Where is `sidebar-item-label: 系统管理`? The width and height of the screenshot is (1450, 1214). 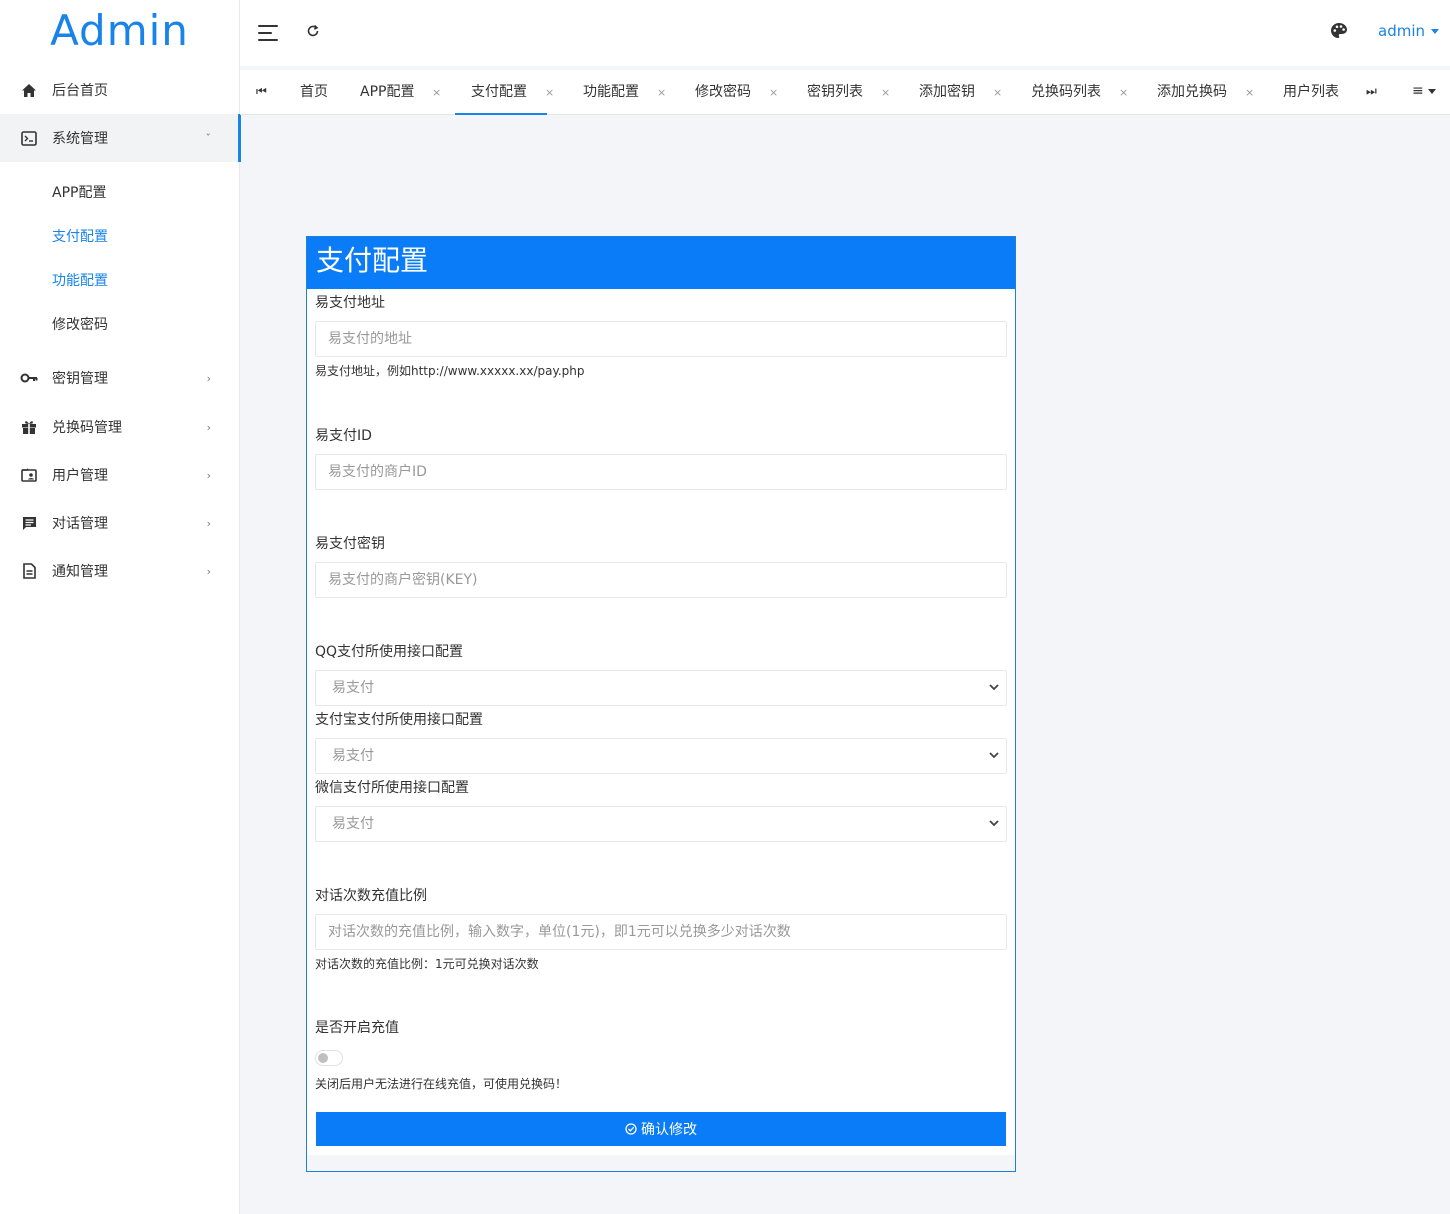 sidebar-item-label: 系统管理 is located at coordinates (80, 139).